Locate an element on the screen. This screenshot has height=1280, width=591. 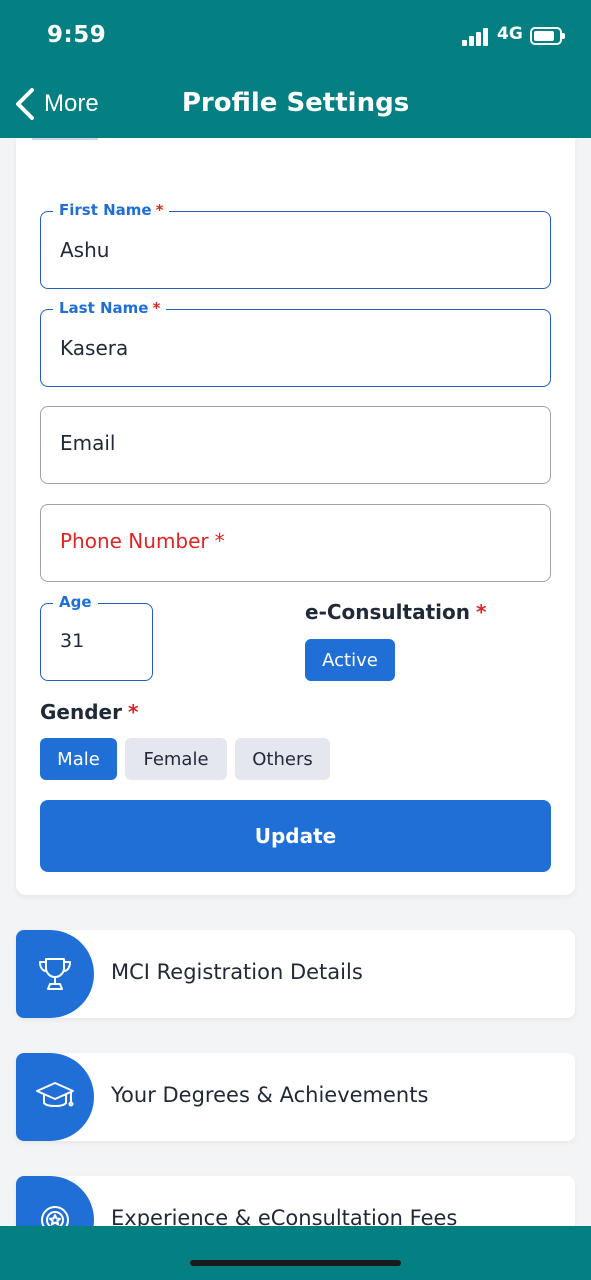
phone-number-field: Phone Number * is located at coordinates (295, 543).